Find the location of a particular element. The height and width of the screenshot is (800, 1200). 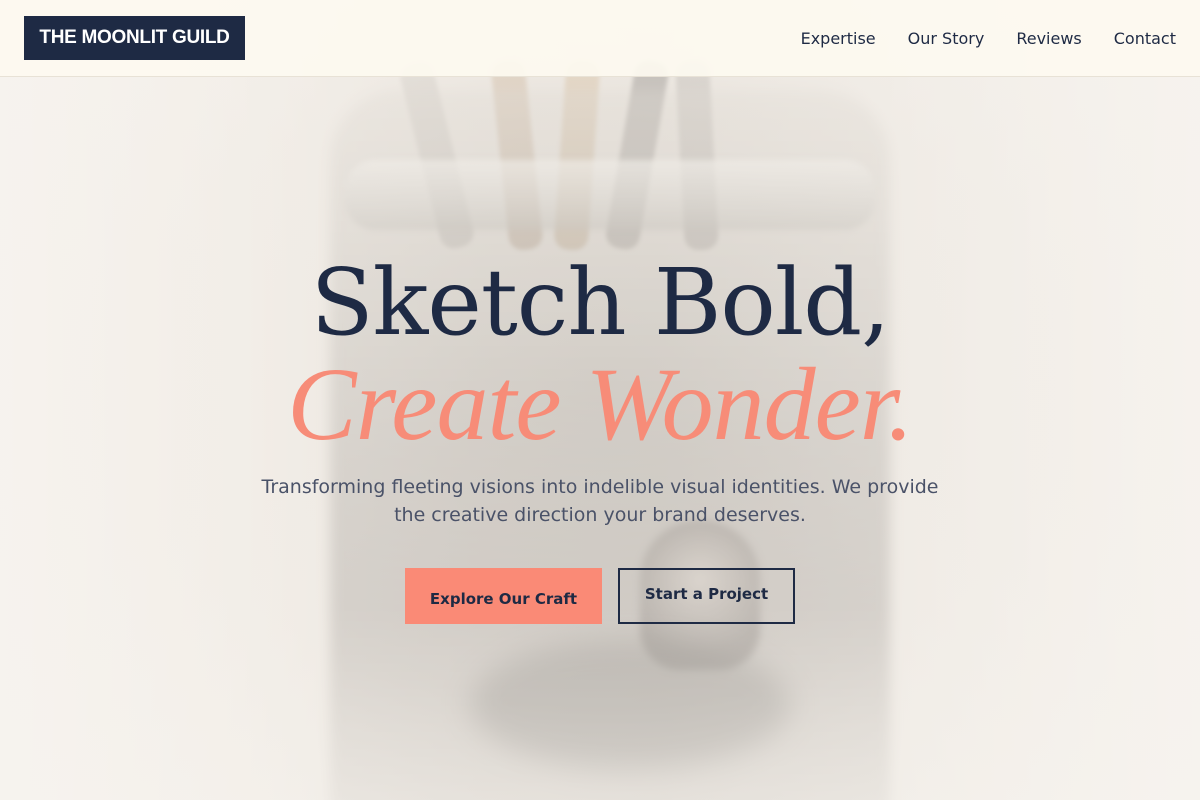

nav-link-our-story: Our Story is located at coordinates (946, 38).